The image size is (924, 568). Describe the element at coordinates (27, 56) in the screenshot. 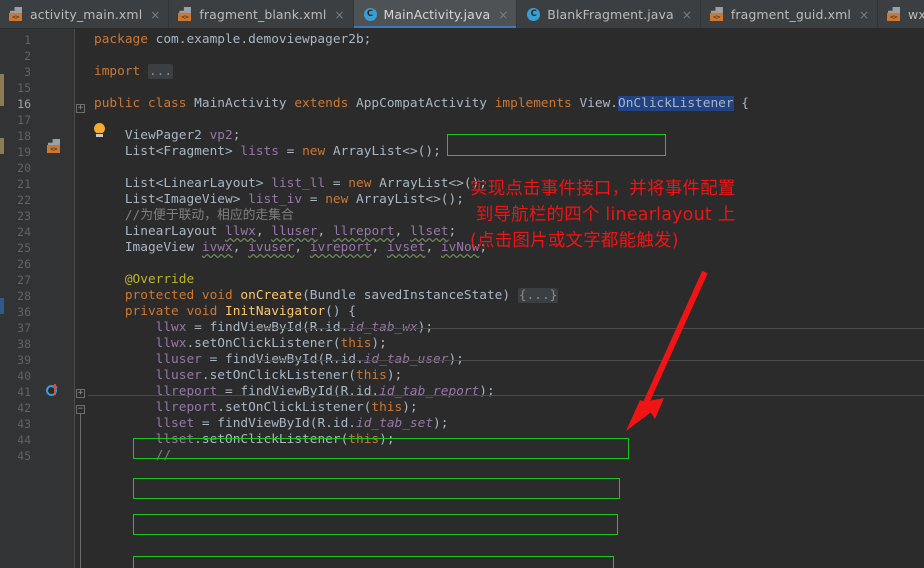

I see `line-number: 2` at that location.